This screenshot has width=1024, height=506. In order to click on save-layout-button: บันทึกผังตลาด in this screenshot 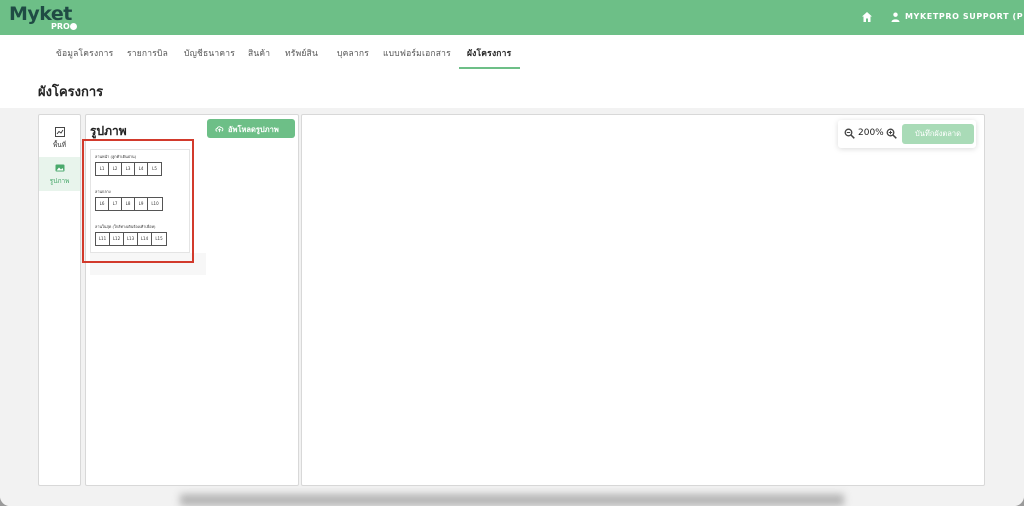, I will do `click(938, 134)`.